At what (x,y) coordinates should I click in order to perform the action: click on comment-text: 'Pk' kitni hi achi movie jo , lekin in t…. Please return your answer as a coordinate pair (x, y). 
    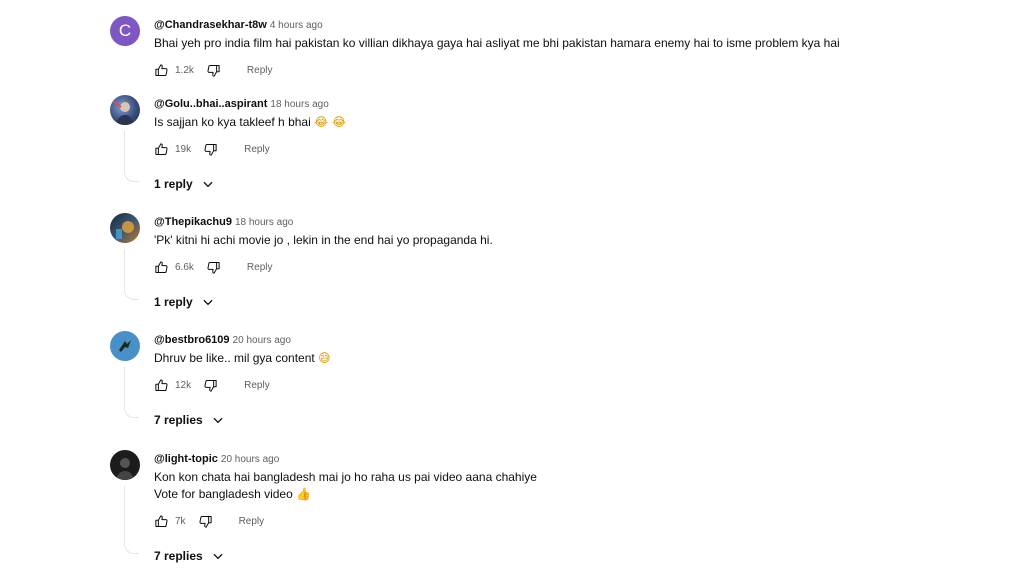
    Looking at the image, I should click on (542, 240).